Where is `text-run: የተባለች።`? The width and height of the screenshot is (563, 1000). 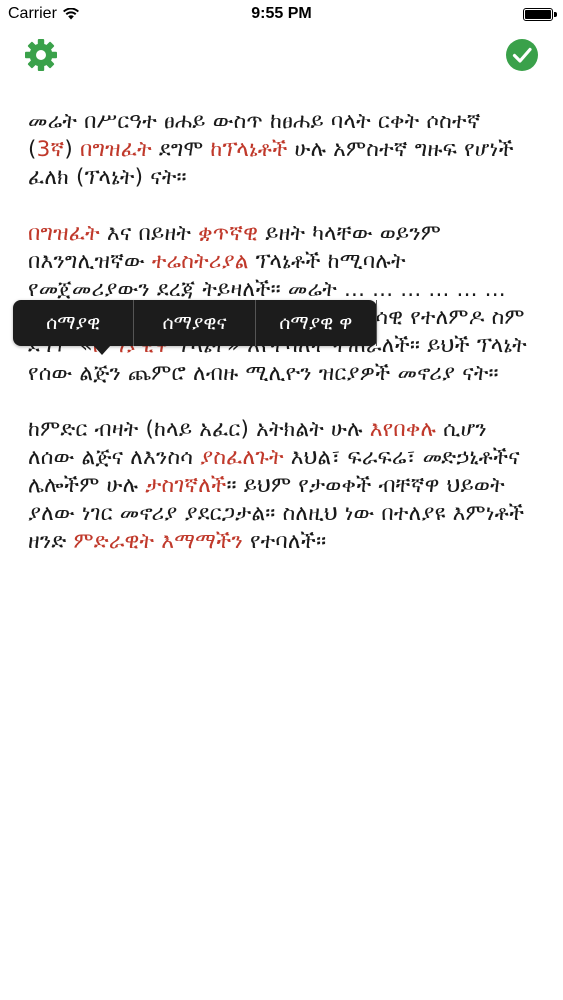 text-run: የተባለች። is located at coordinates (284, 541).